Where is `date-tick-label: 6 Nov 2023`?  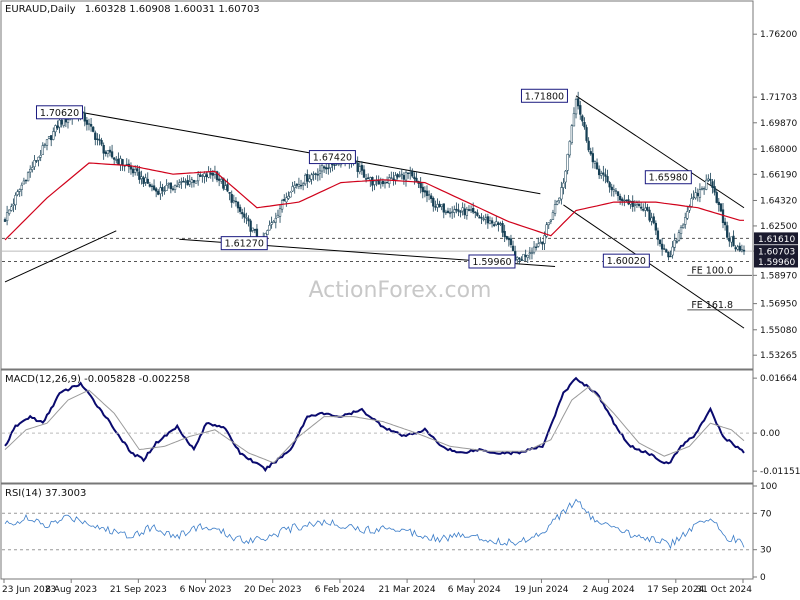 date-tick-label: 6 Nov 2023 is located at coordinates (206, 590).